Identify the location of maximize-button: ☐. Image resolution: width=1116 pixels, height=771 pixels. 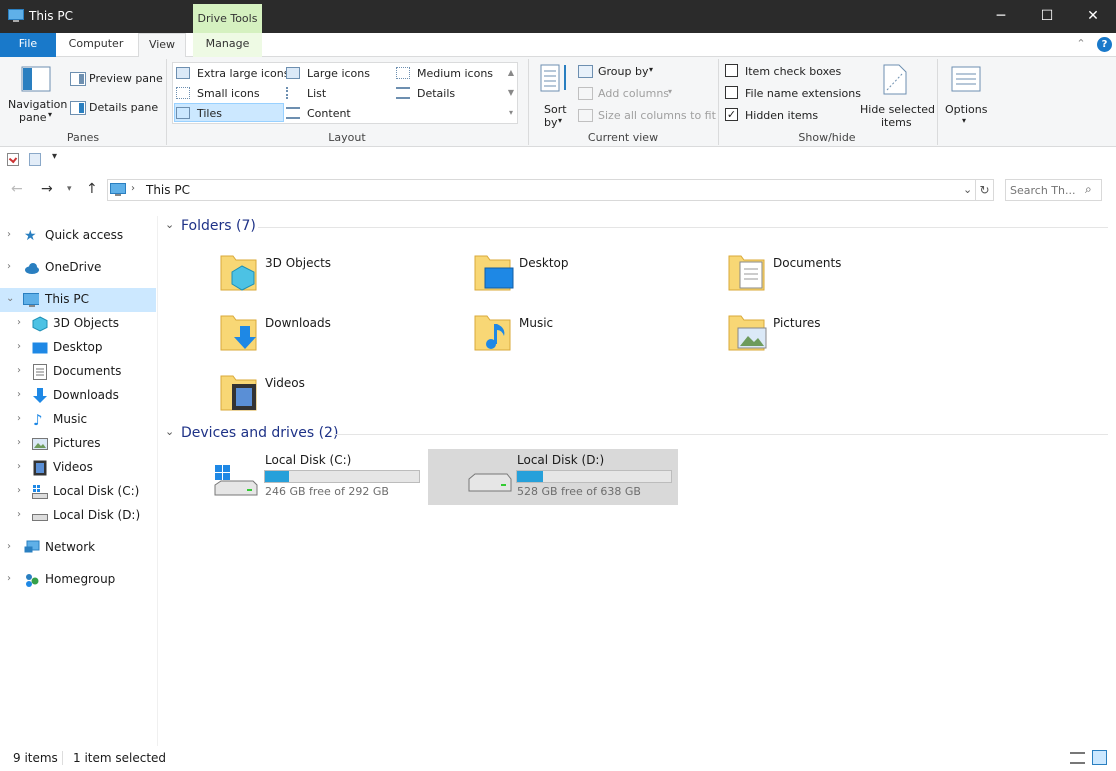
(1047, 16).